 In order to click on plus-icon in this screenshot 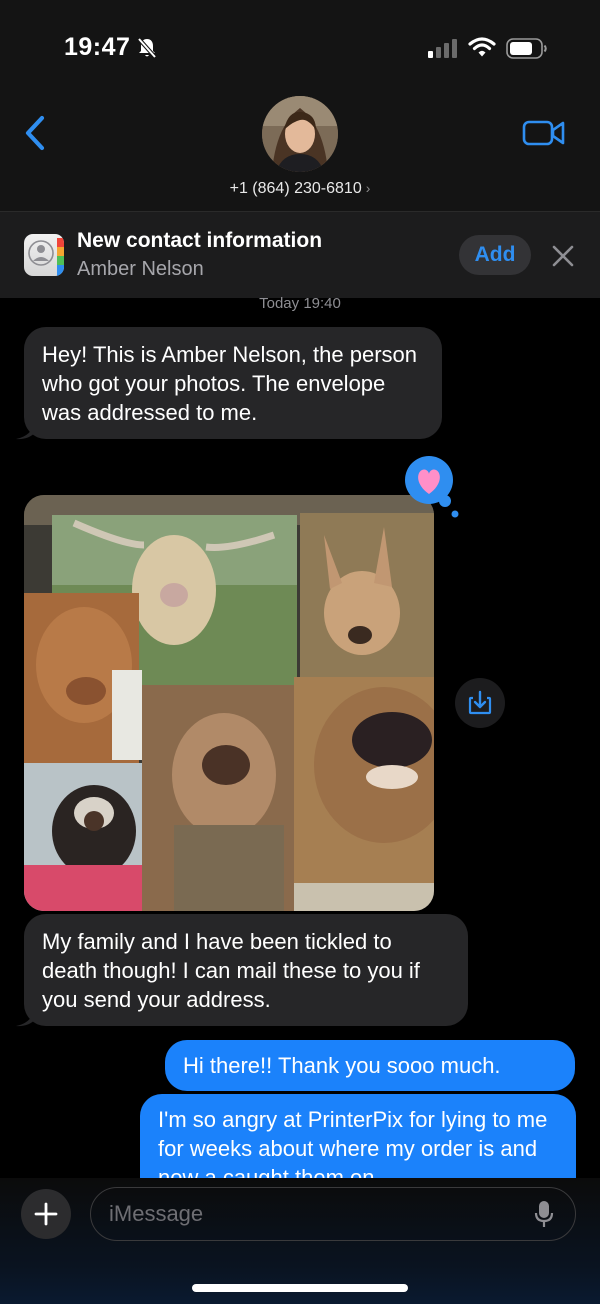, I will do `click(46, 1214)`.